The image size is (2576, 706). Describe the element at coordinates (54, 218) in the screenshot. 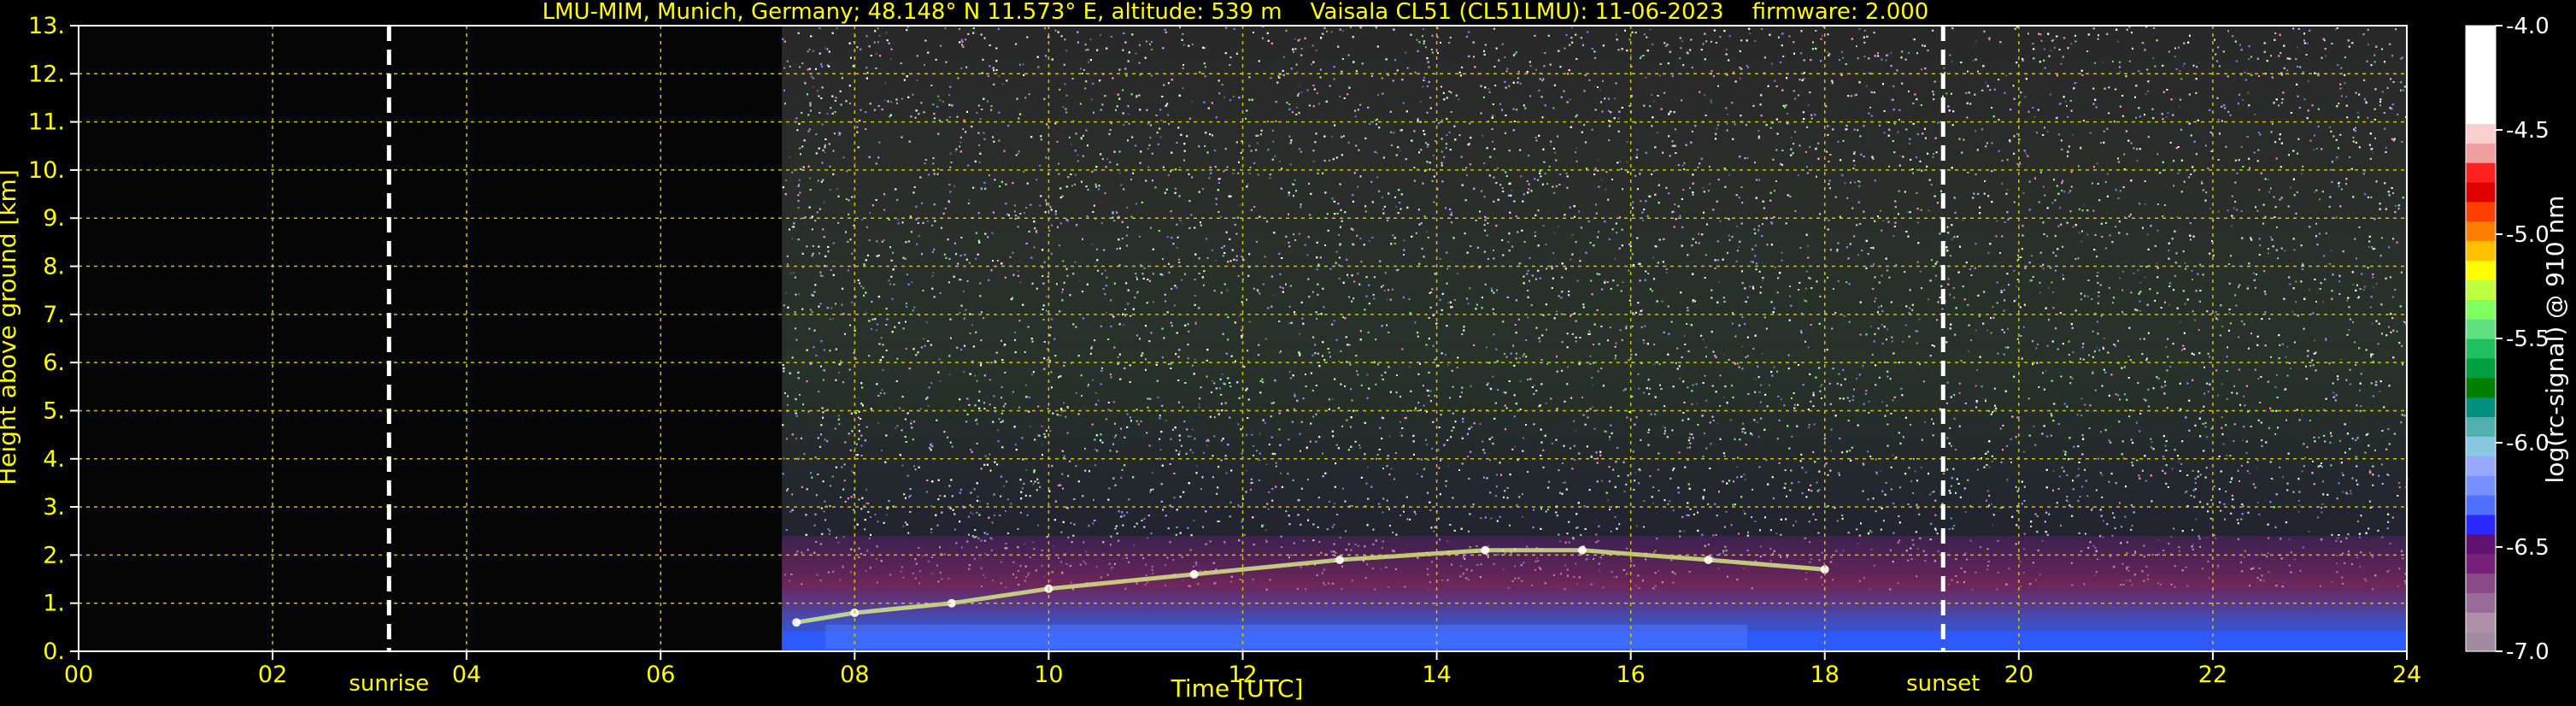

I see `y-tick-label-9: 9.` at that location.